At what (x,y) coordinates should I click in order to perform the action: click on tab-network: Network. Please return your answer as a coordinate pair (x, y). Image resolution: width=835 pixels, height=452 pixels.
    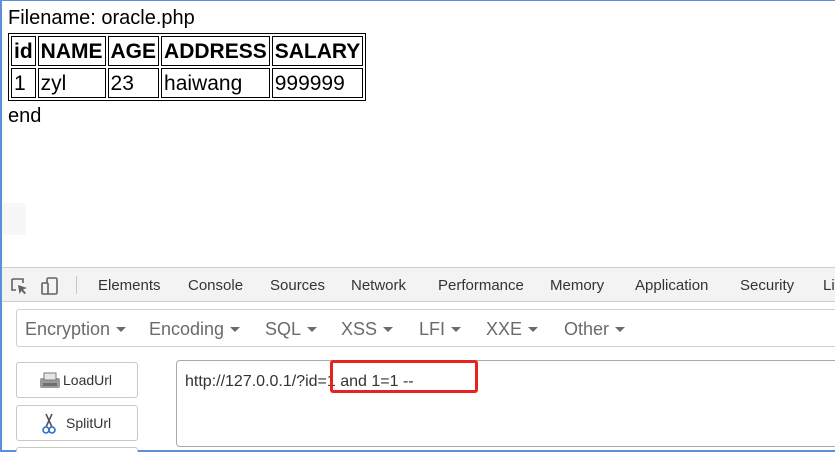
    Looking at the image, I should click on (378, 285).